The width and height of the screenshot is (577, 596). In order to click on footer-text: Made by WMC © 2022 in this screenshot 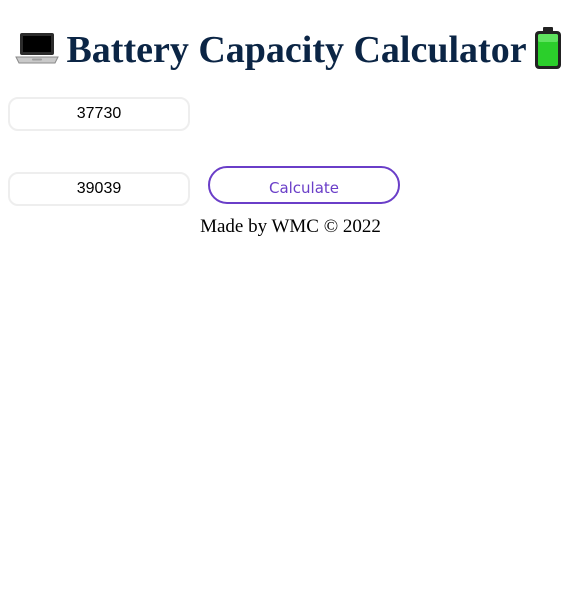, I will do `click(290, 226)`.